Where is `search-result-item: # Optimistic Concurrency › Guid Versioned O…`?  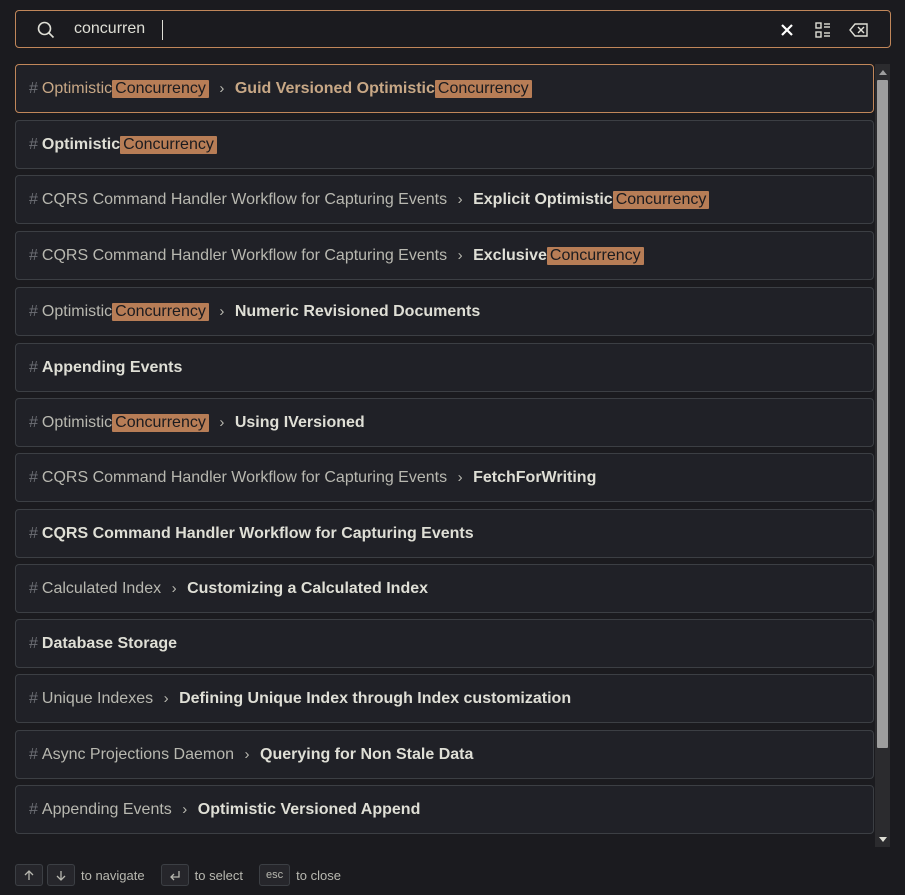
search-result-item: # Optimistic Concurrency › Guid Versioned O… is located at coordinates (444, 88).